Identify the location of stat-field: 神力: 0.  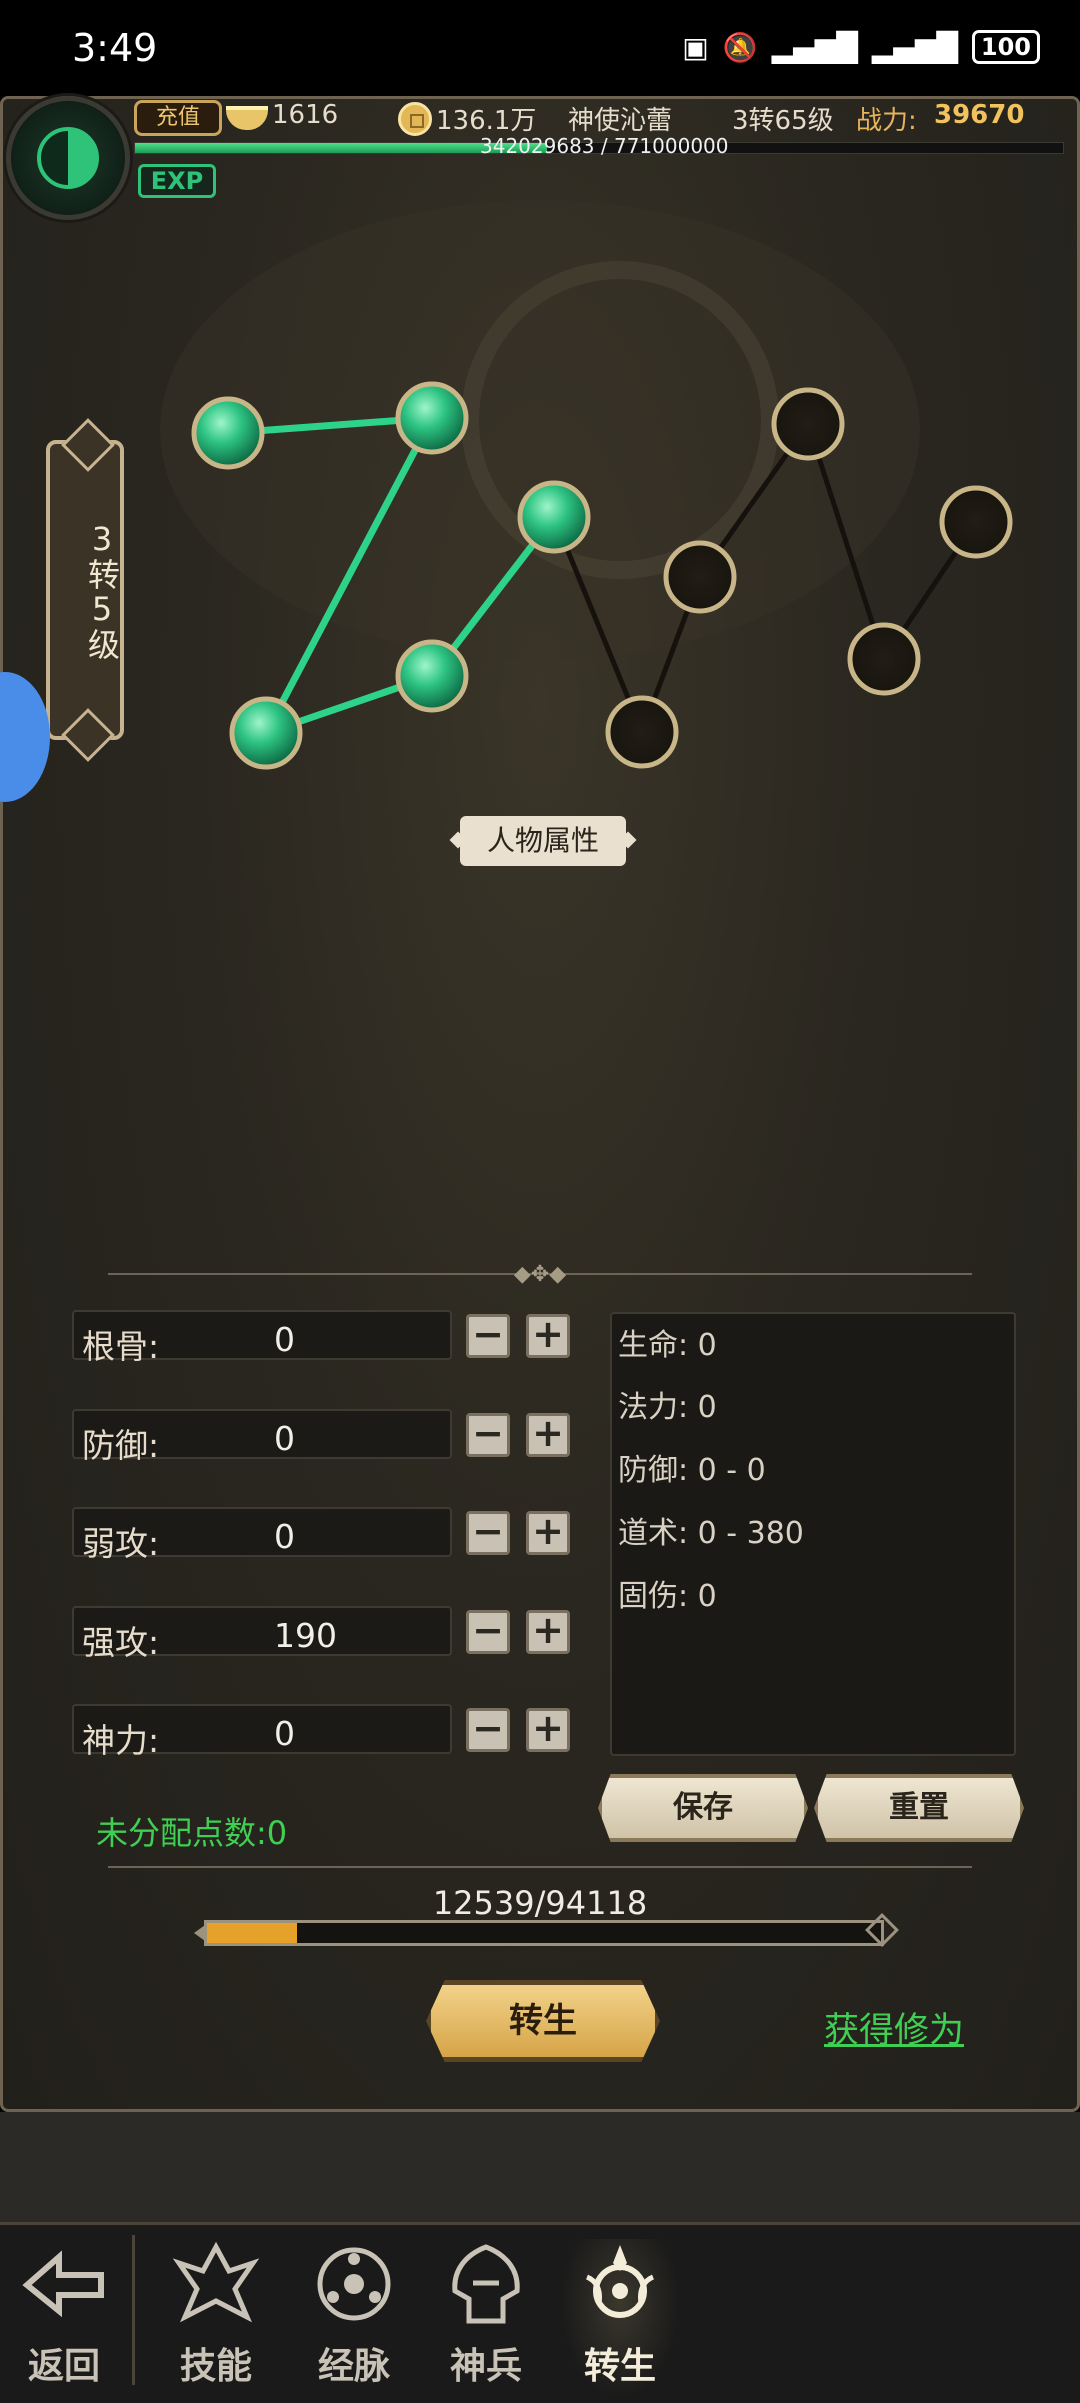
(262, 1732).